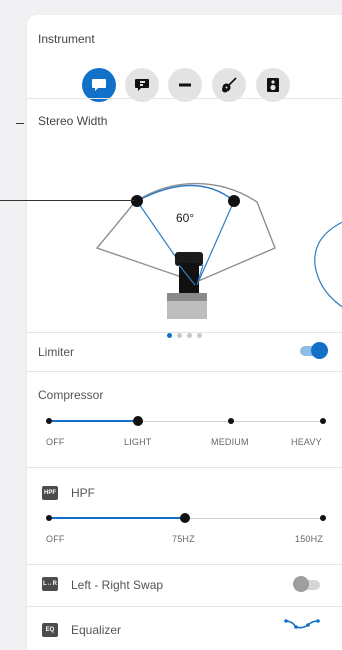 Image resolution: width=342 pixels, height=650 pixels. I want to click on leader-line-stereo, so click(67, 200).